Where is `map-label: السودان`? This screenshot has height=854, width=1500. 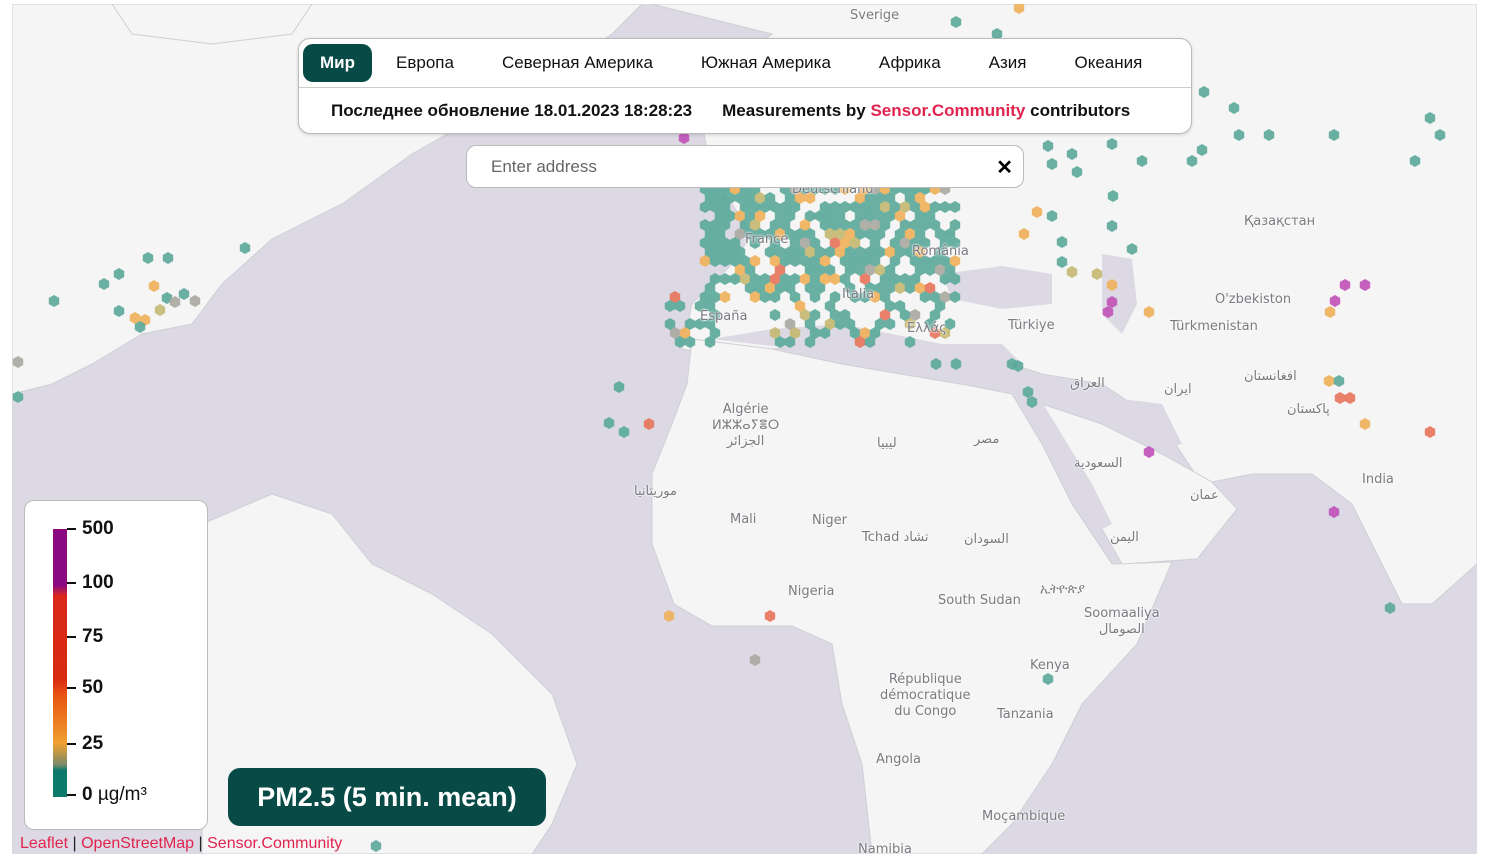 map-label: السودان is located at coordinates (986, 539).